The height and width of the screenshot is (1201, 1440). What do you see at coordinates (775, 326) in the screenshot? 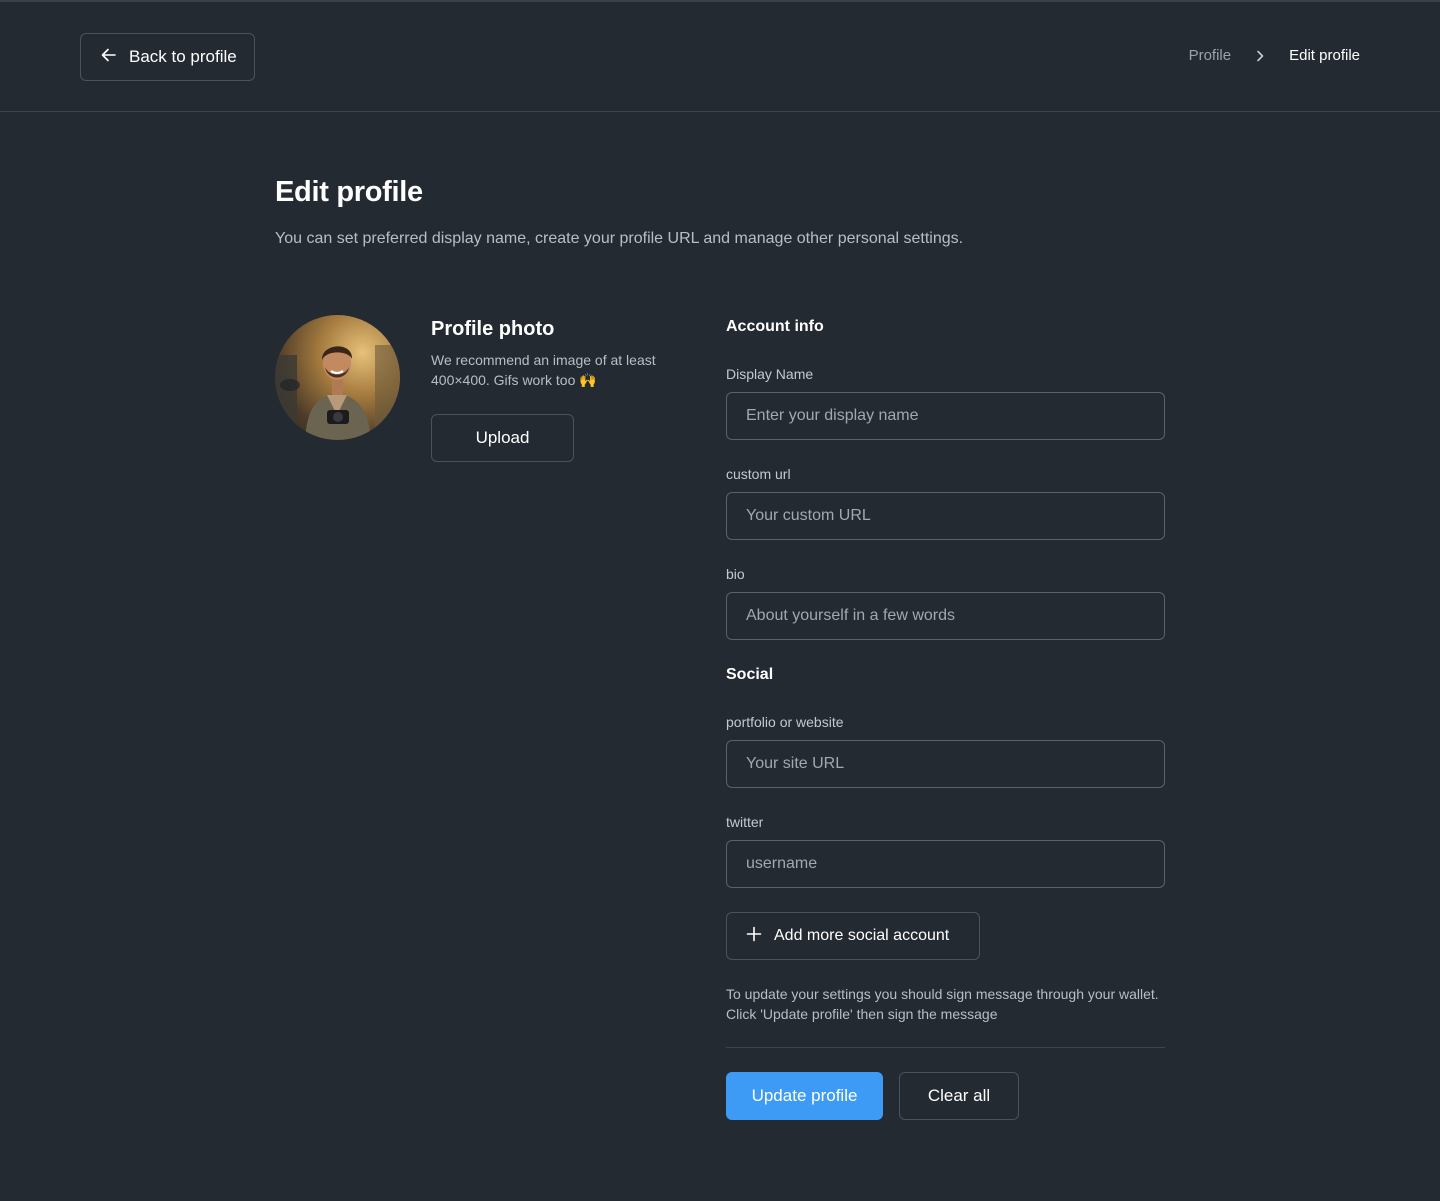
I see `account-info-heading: Account info` at bounding box center [775, 326].